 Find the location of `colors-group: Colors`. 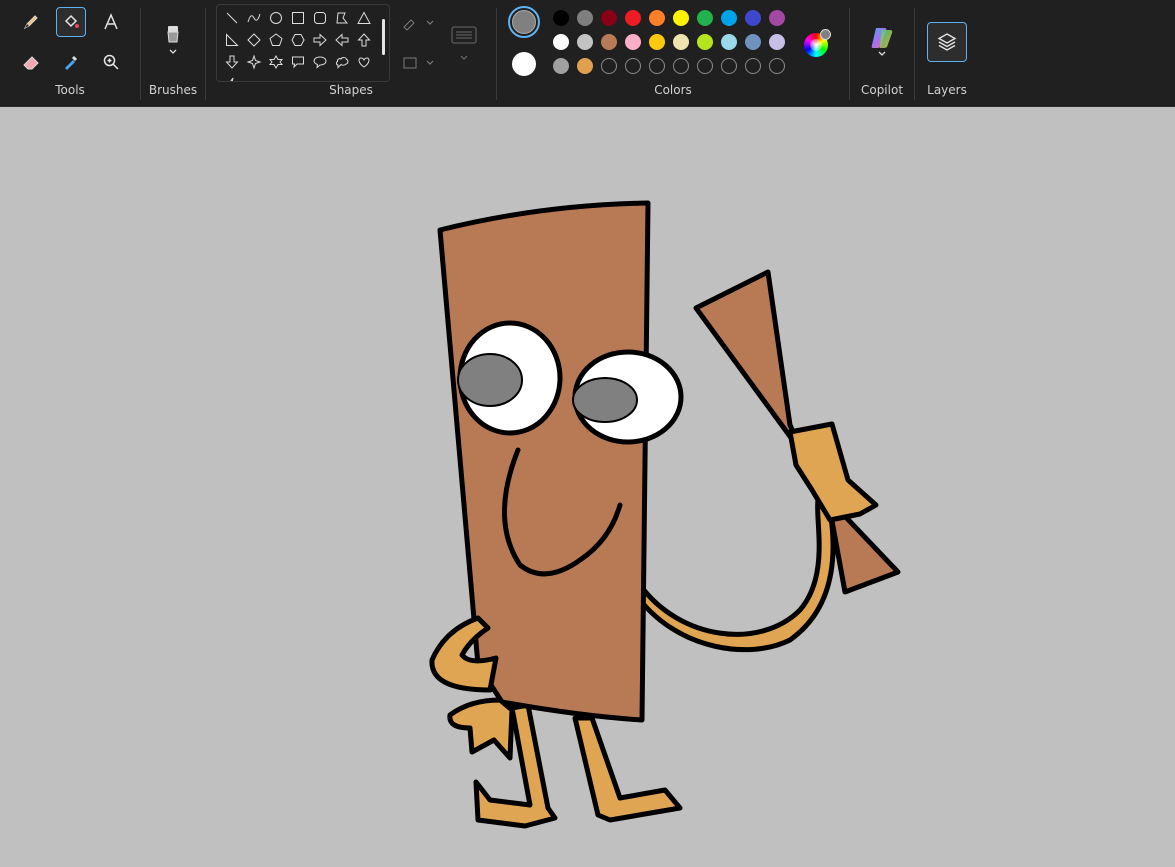

colors-group: Colors is located at coordinates (673, 53).